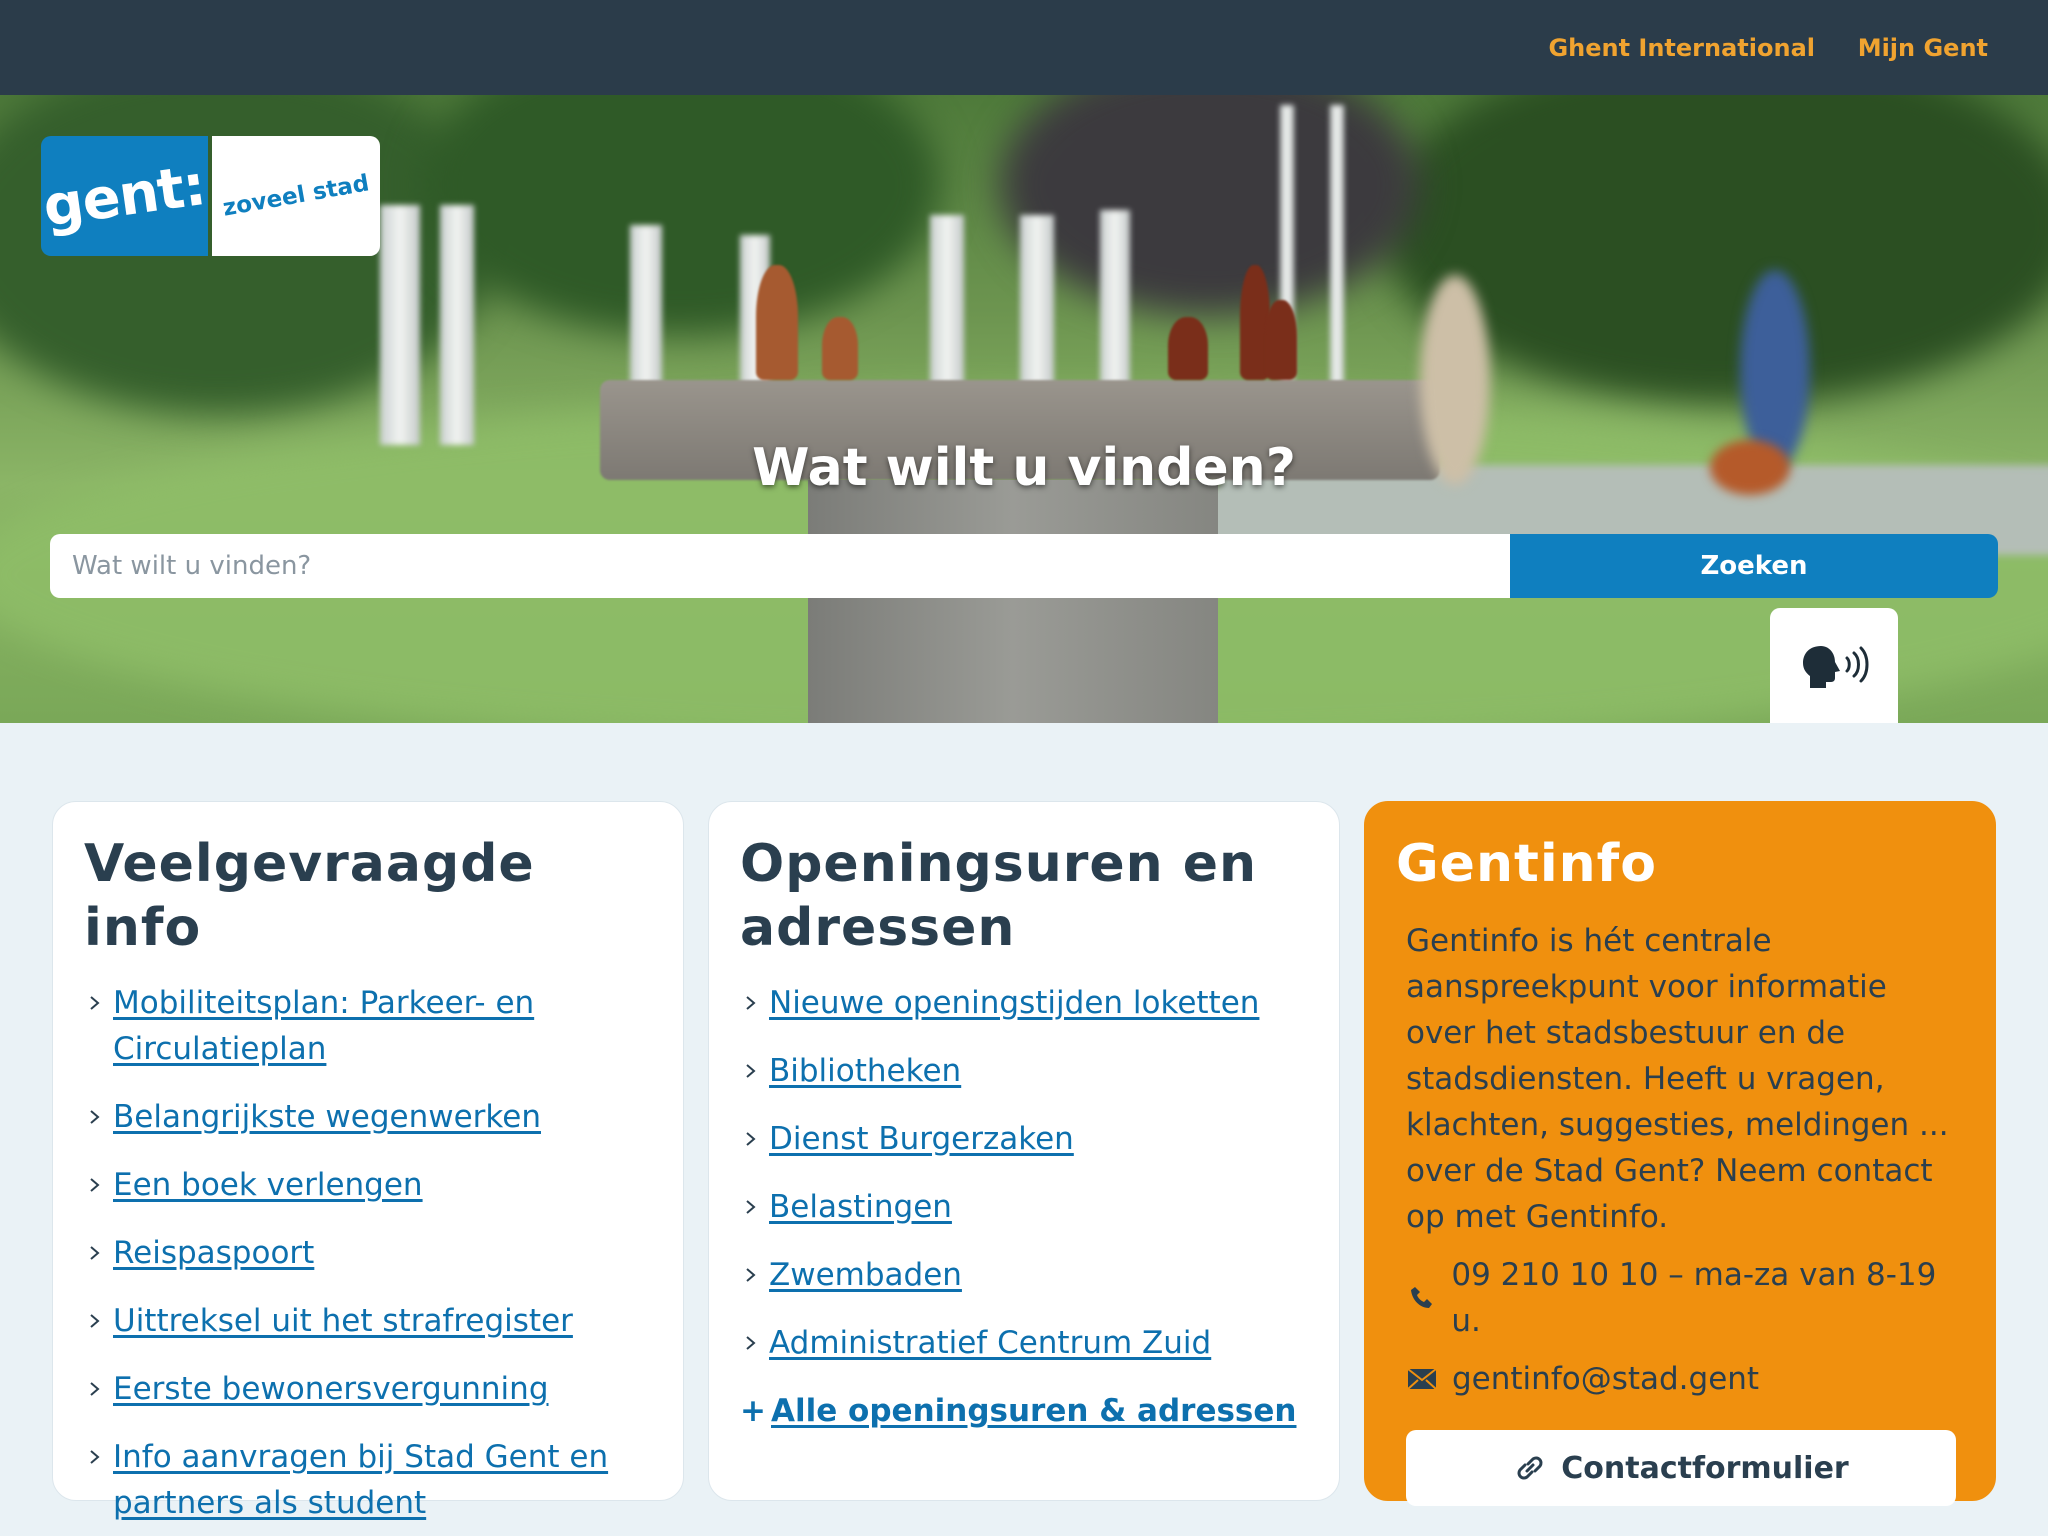 The height and width of the screenshot is (1536, 2048). Describe the element at coordinates (1014, 1003) in the screenshot. I see `opening-hours-link: Nieuwe openingstijden loketten` at that location.